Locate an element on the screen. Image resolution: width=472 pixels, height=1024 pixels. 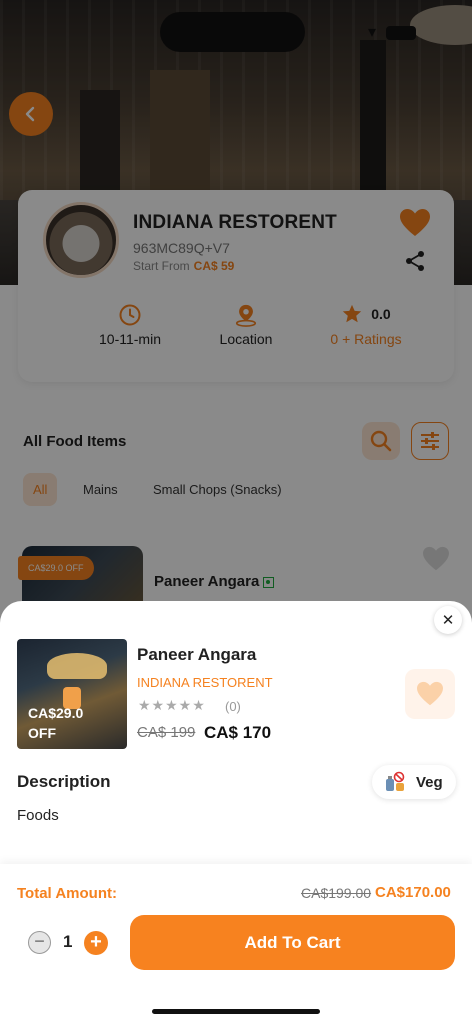
description-text: Foods is located at coordinates (38, 815).